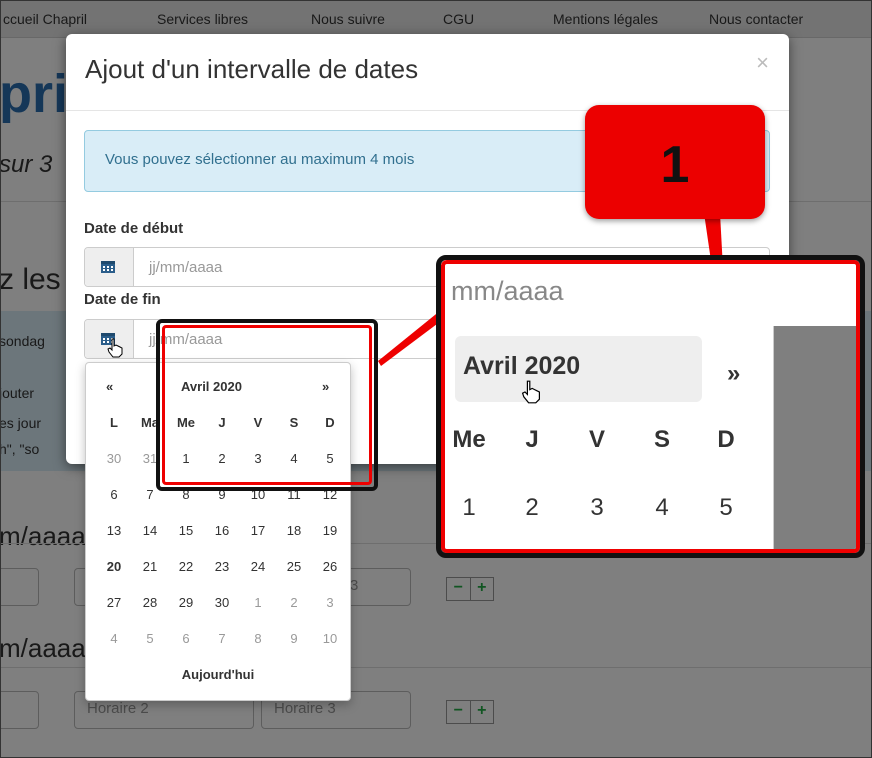 The width and height of the screenshot is (872, 758). Describe the element at coordinates (507, 291) in the screenshot. I see `zoom-input-text: mm/aaaa` at that location.